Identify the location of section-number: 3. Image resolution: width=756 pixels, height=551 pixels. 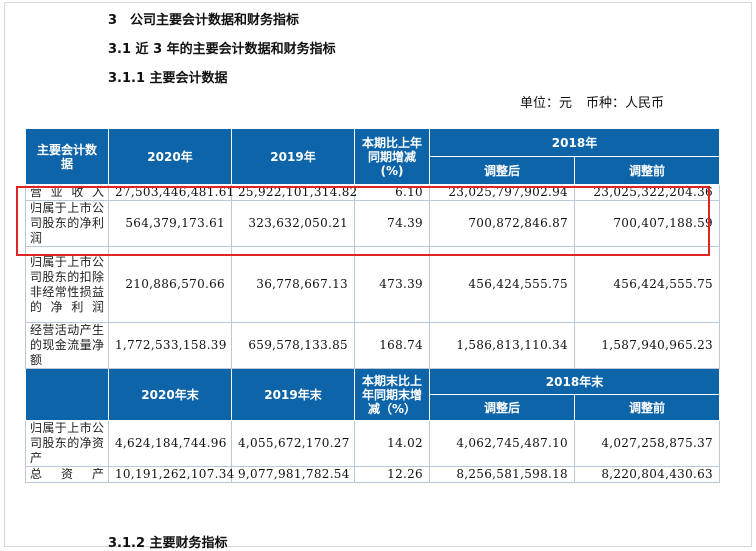
(113, 20).